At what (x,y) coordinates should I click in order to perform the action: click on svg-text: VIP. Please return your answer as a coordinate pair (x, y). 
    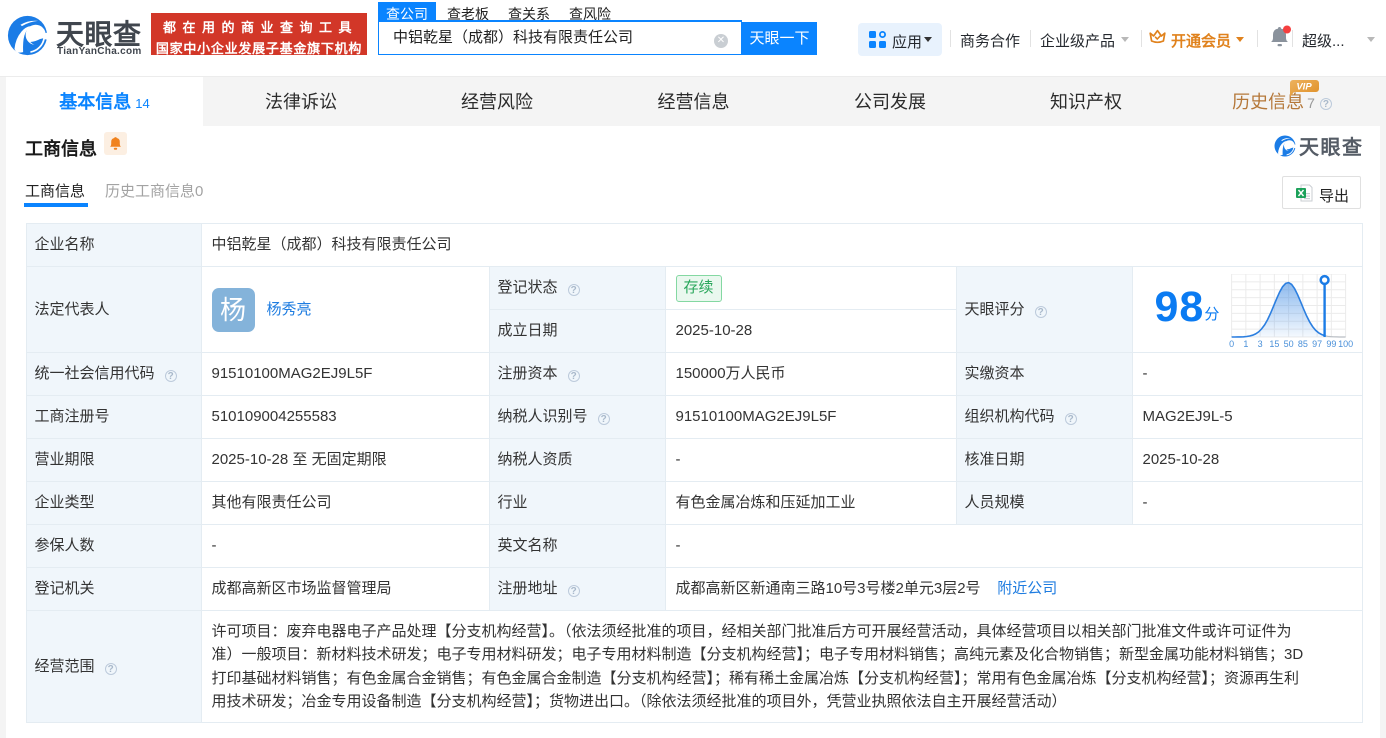
    Looking at the image, I should click on (1304, 87).